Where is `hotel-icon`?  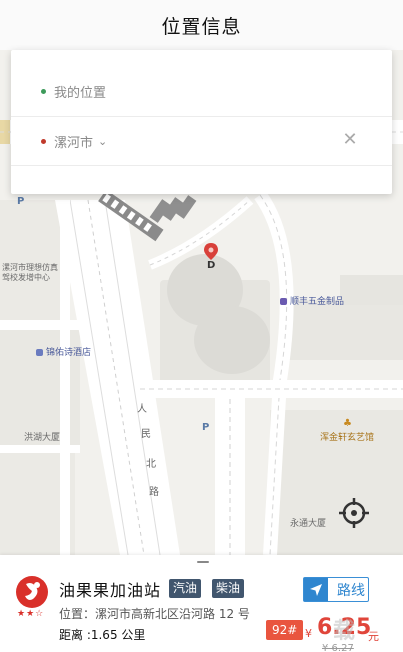 hotel-icon is located at coordinates (39, 352).